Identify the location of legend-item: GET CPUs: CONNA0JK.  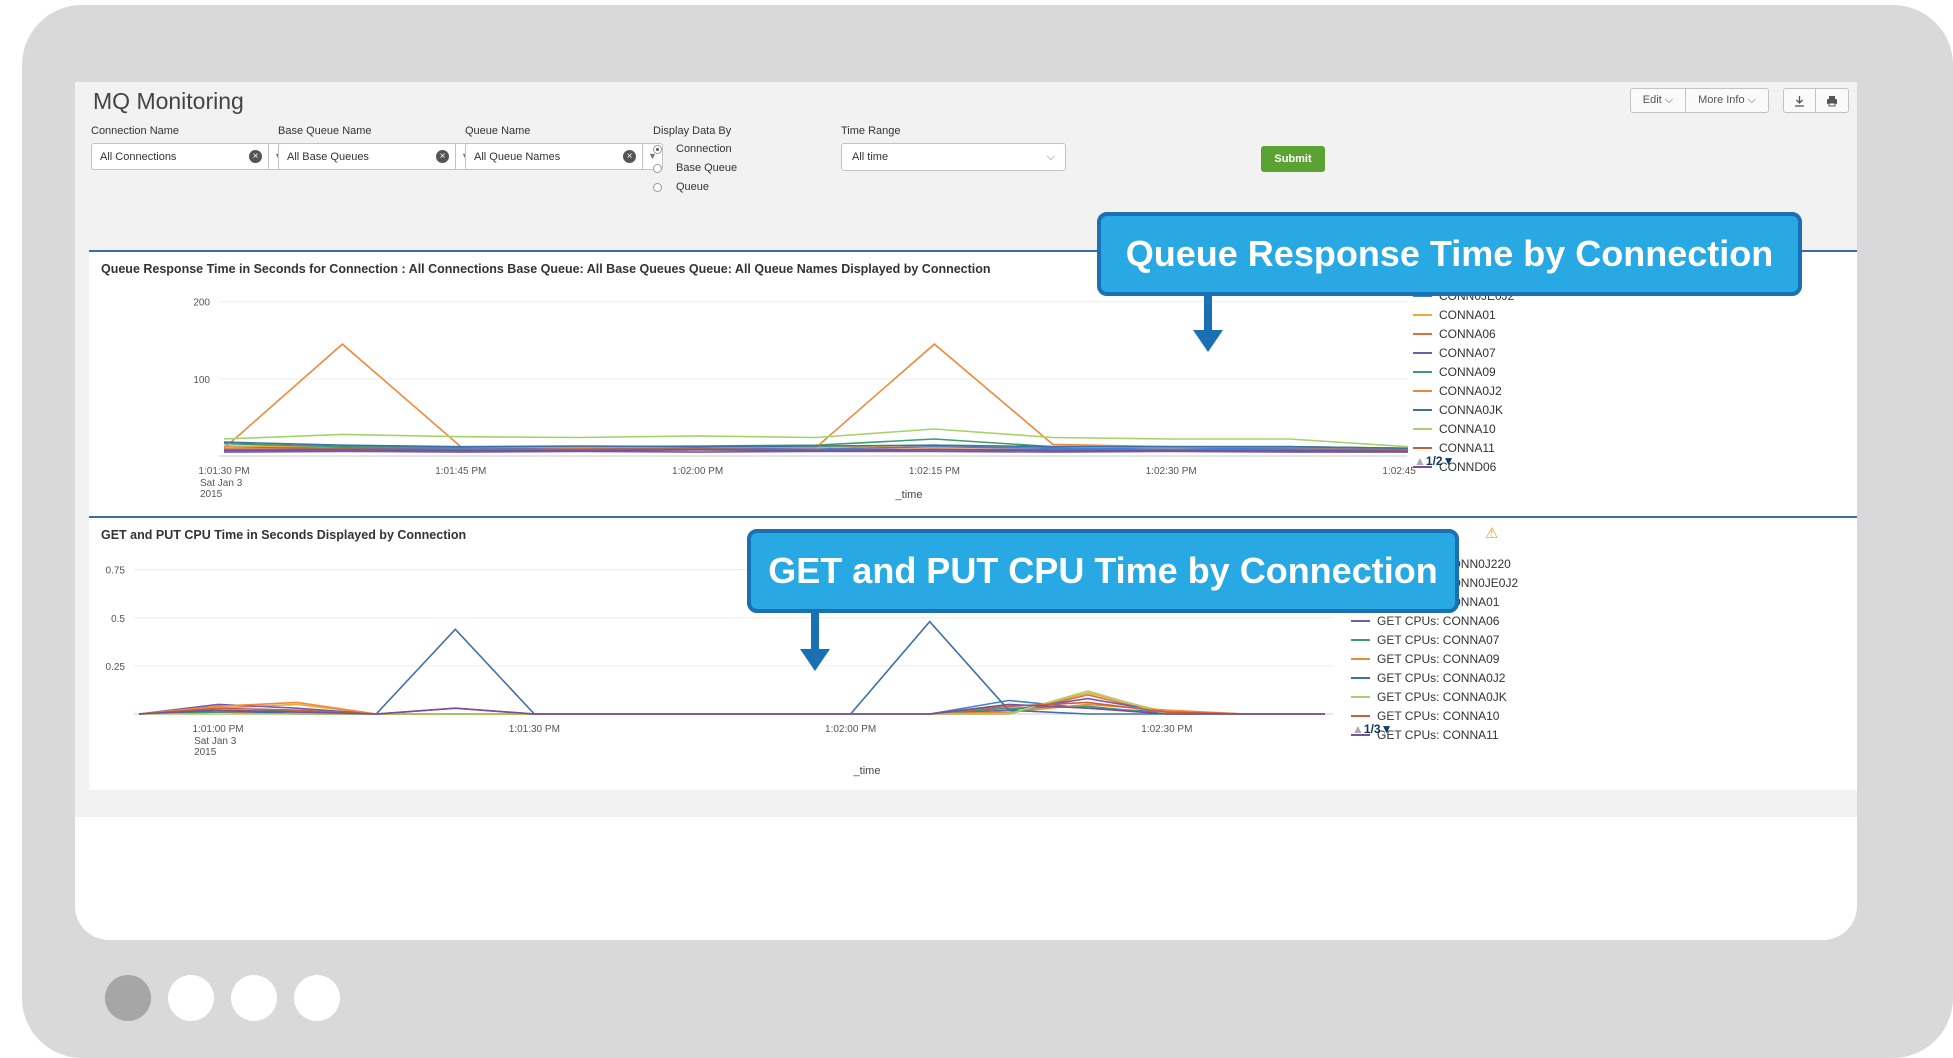
(1434, 696).